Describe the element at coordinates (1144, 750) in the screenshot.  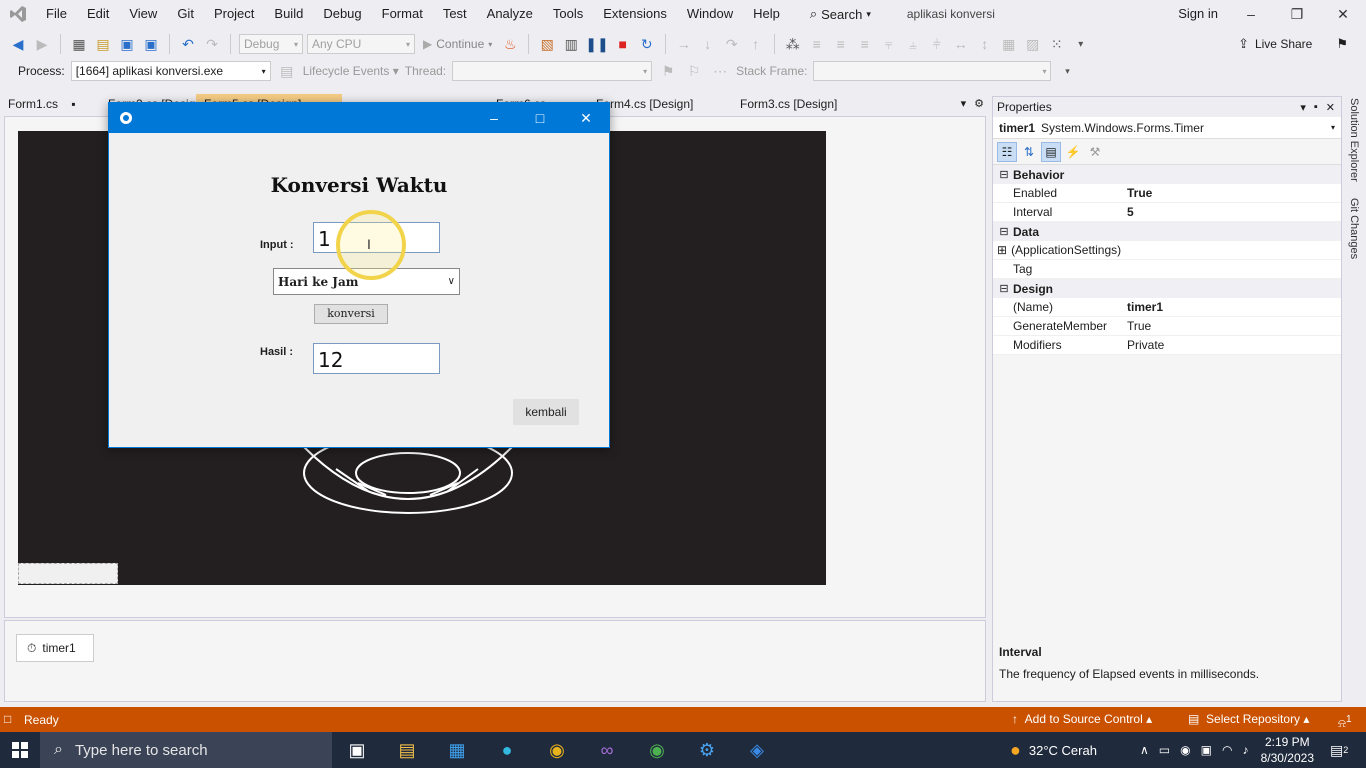
I see `tray-overflow-icon: ∧` at that location.